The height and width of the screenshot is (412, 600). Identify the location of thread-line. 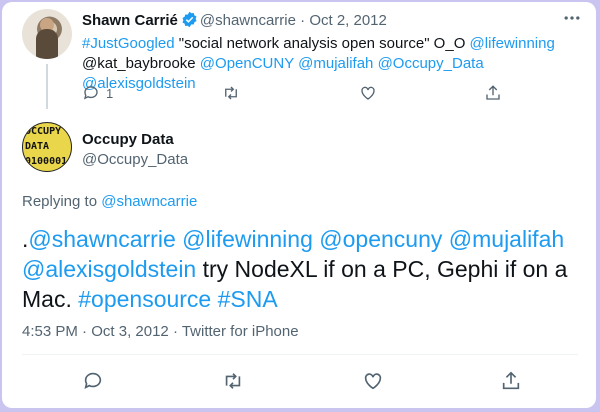
(47, 86).